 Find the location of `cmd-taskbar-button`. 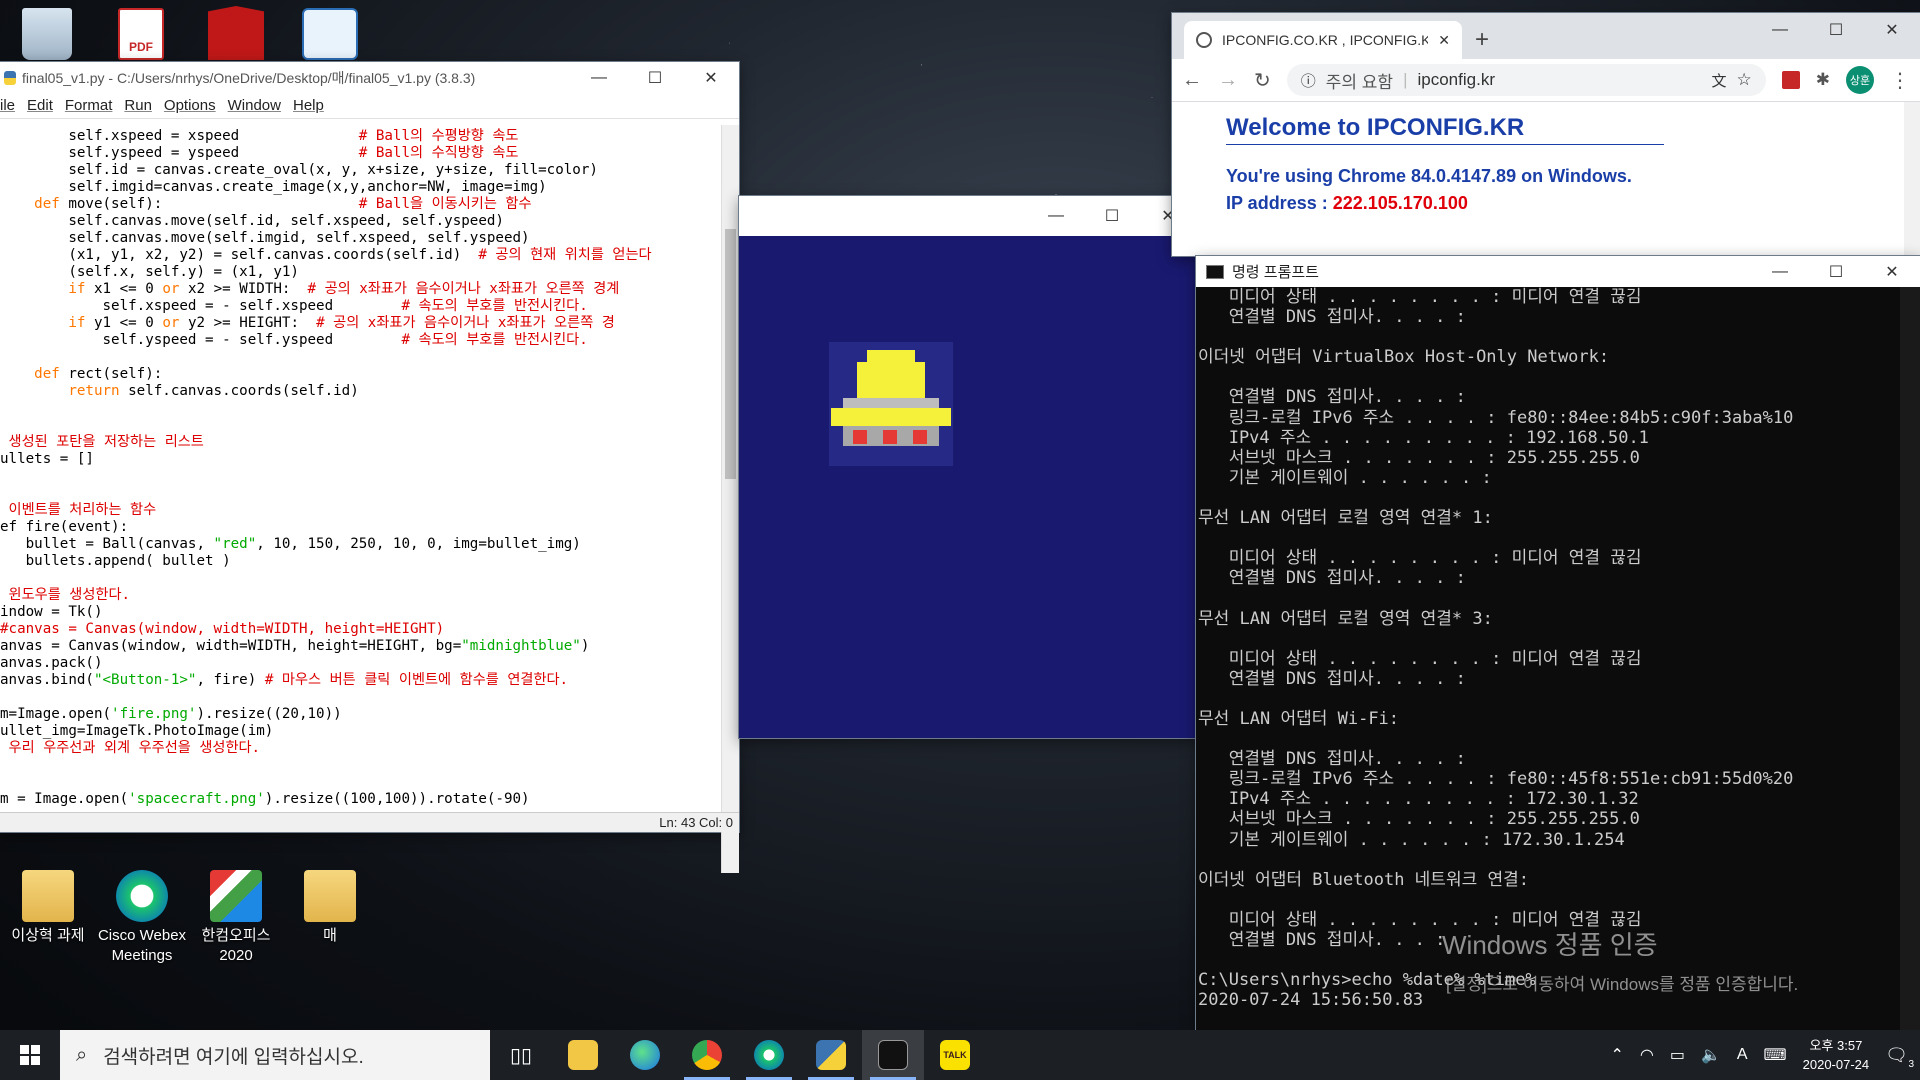

cmd-taskbar-button is located at coordinates (893, 1055).